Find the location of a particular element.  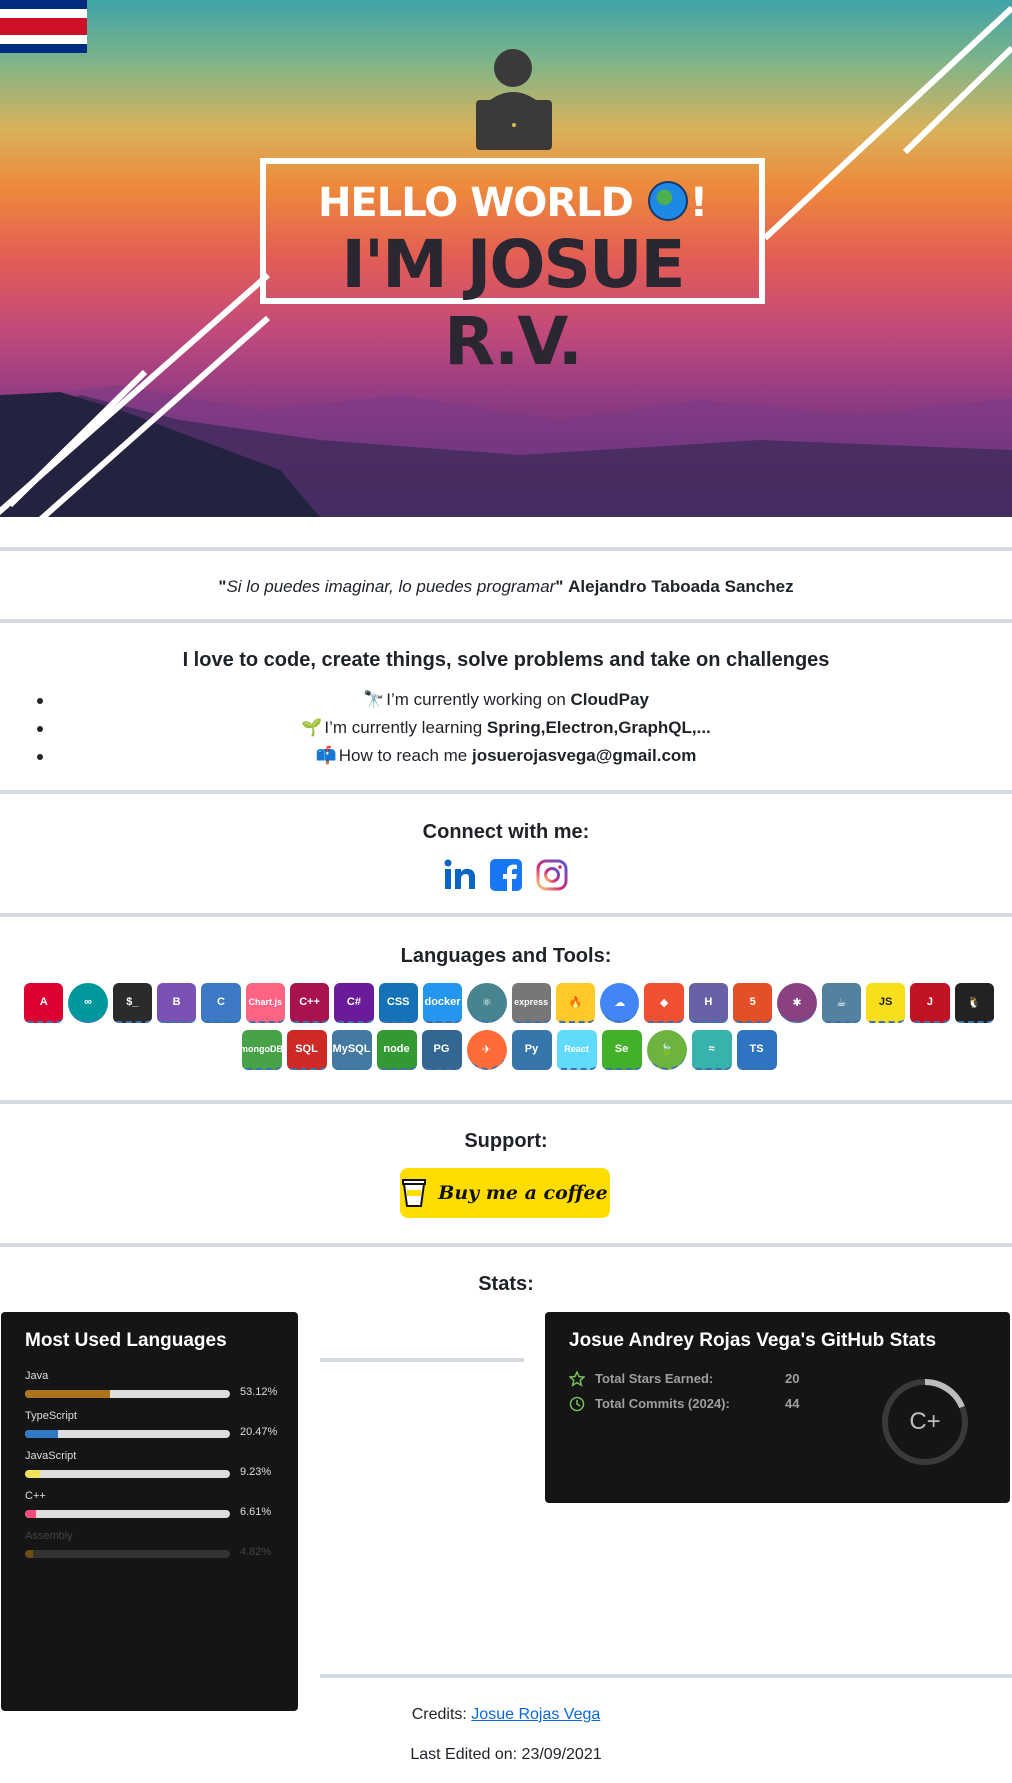

costa-rica-flag-icon is located at coordinates (43, 26).